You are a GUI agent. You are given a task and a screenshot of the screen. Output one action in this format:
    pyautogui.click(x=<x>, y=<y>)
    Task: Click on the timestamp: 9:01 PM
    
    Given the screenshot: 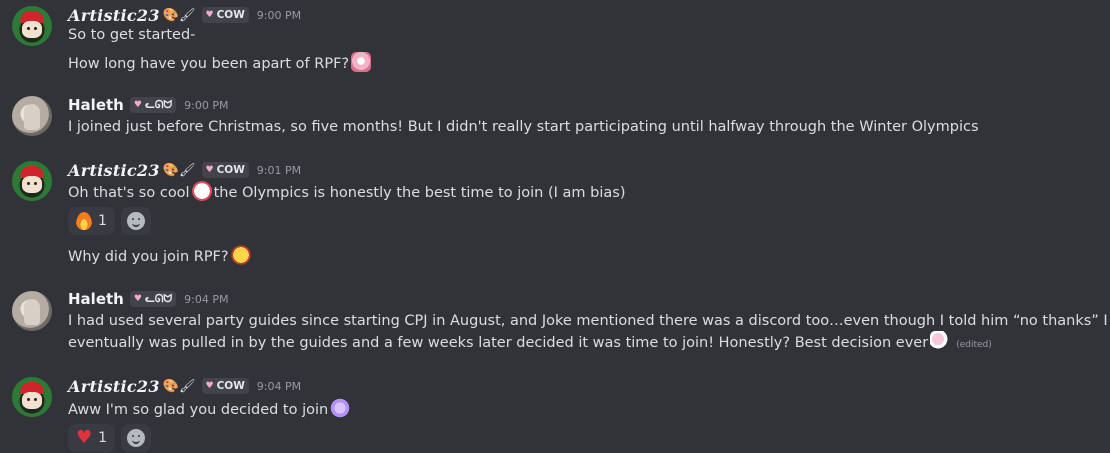 What is the action you would take?
    pyautogui.click(x=279, y=170)
    